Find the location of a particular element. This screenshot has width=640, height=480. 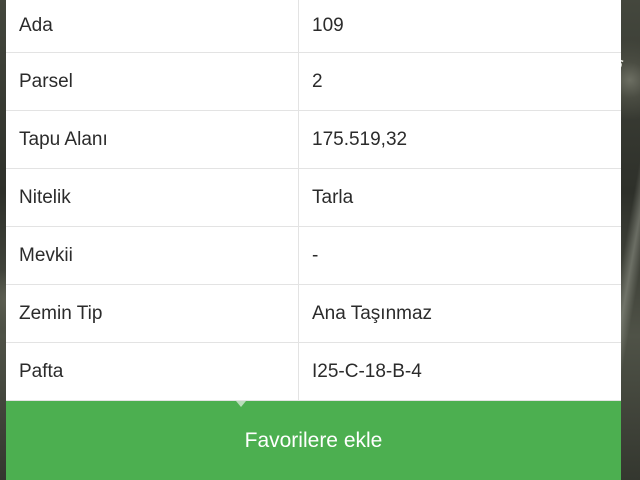

row-value-parsel: 2 is located at coordinates (459, 81).